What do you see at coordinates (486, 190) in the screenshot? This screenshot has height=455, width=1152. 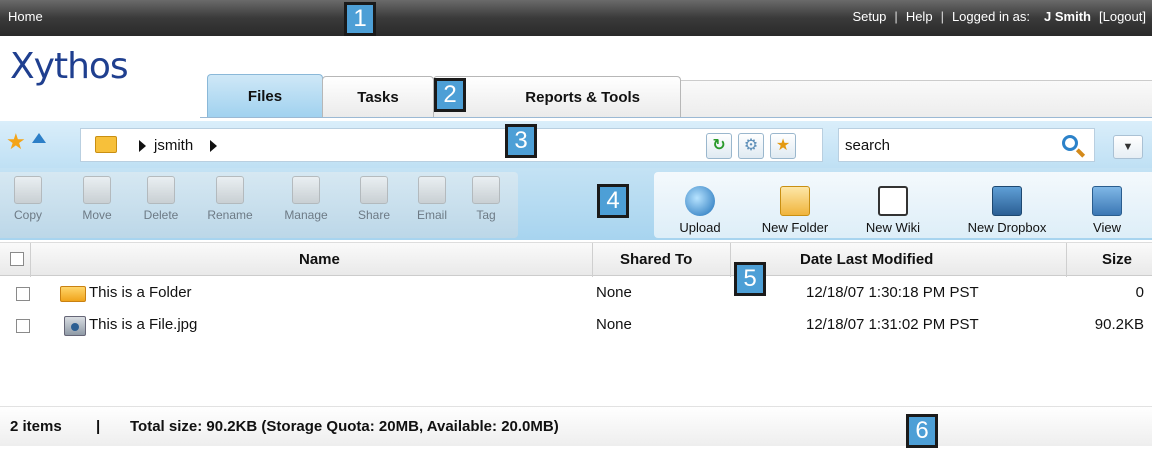 I see `tag-icon` at bounding box center [486, 190].